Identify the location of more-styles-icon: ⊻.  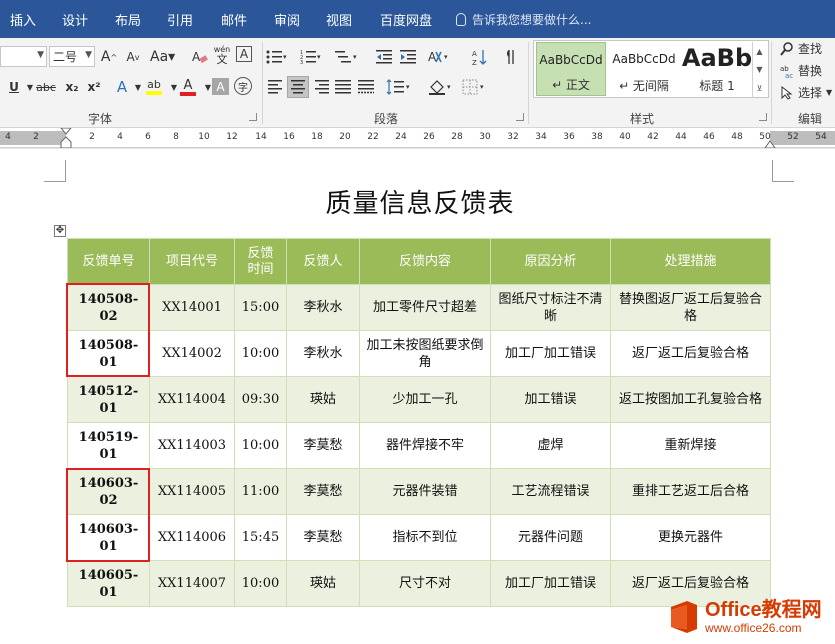
(760, 88).